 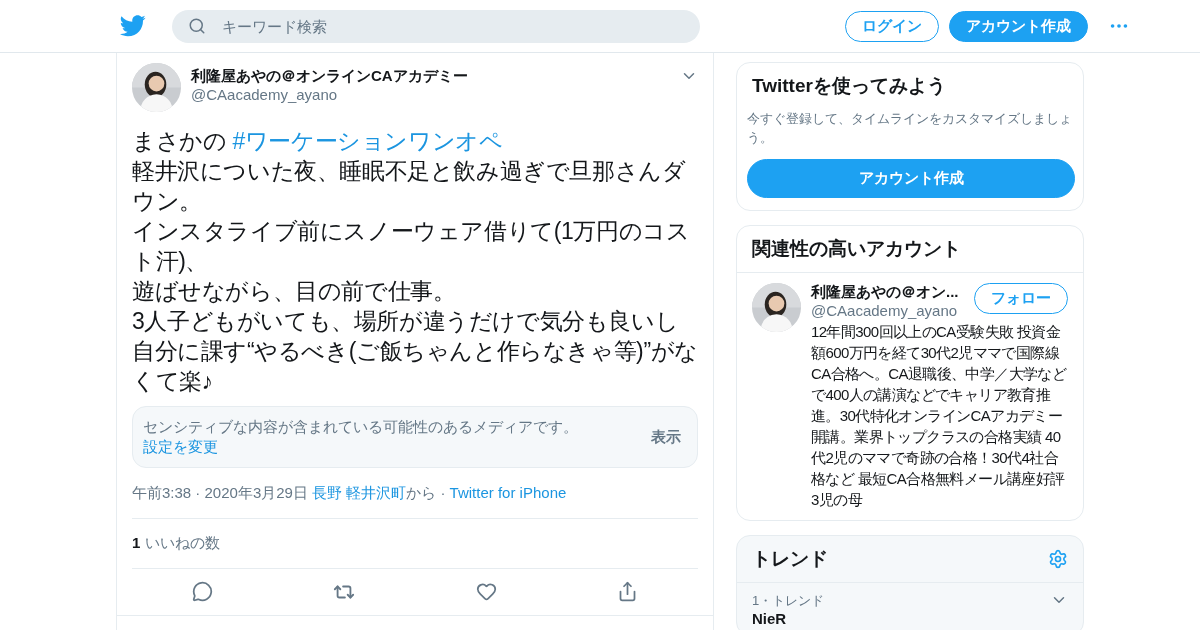 I want to click on like-icon, so click(x=486, y=591).